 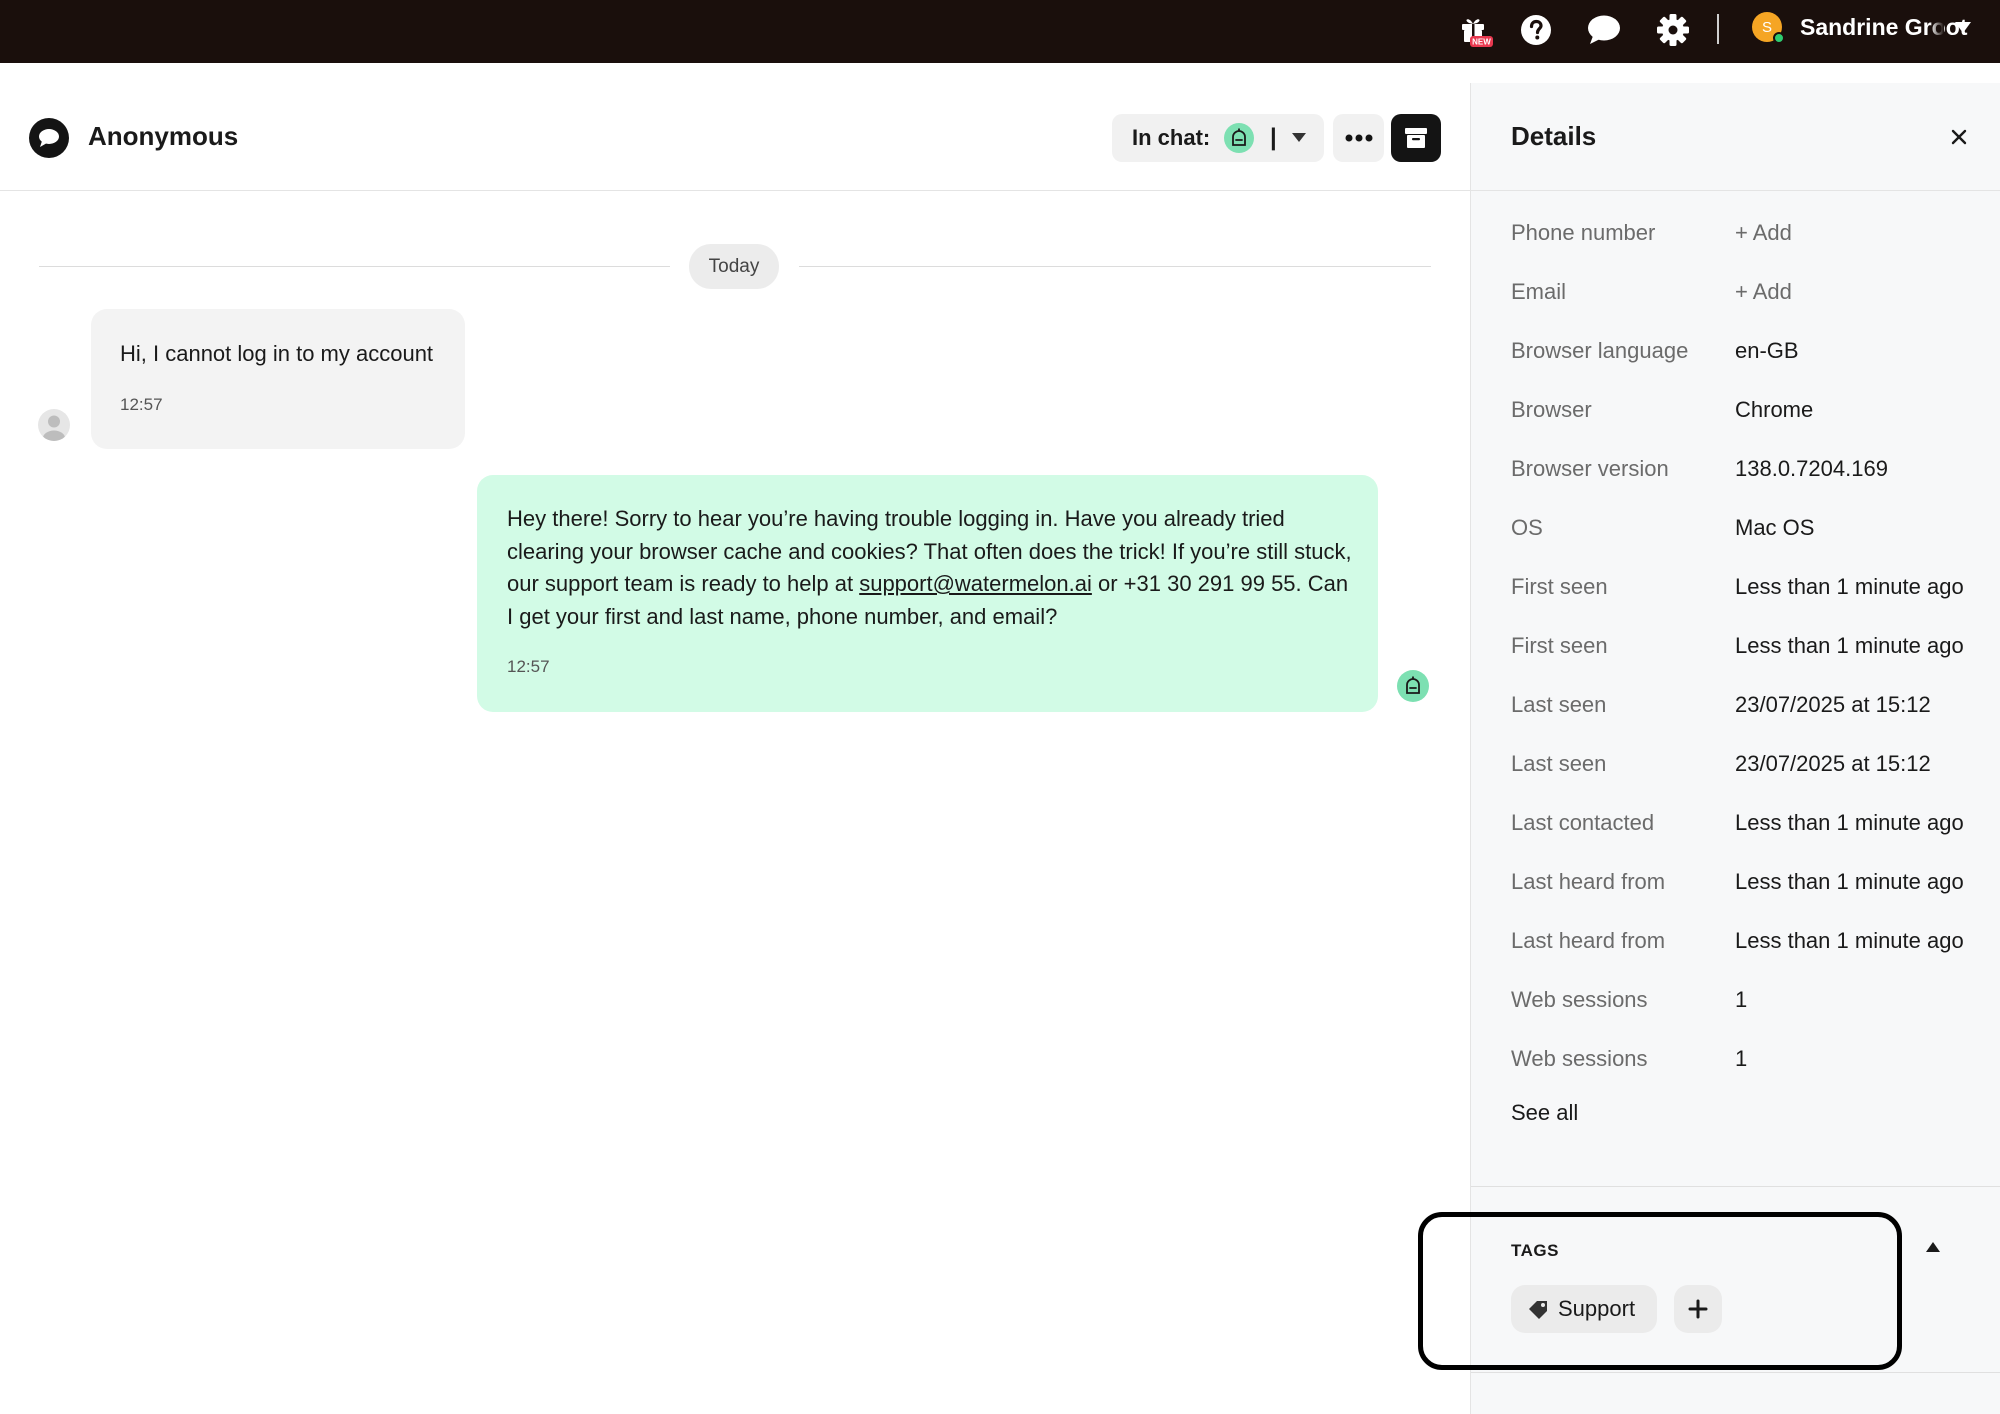 I want to click on support-email-link: support@watermelon.ai, so click(x=975, y=583).